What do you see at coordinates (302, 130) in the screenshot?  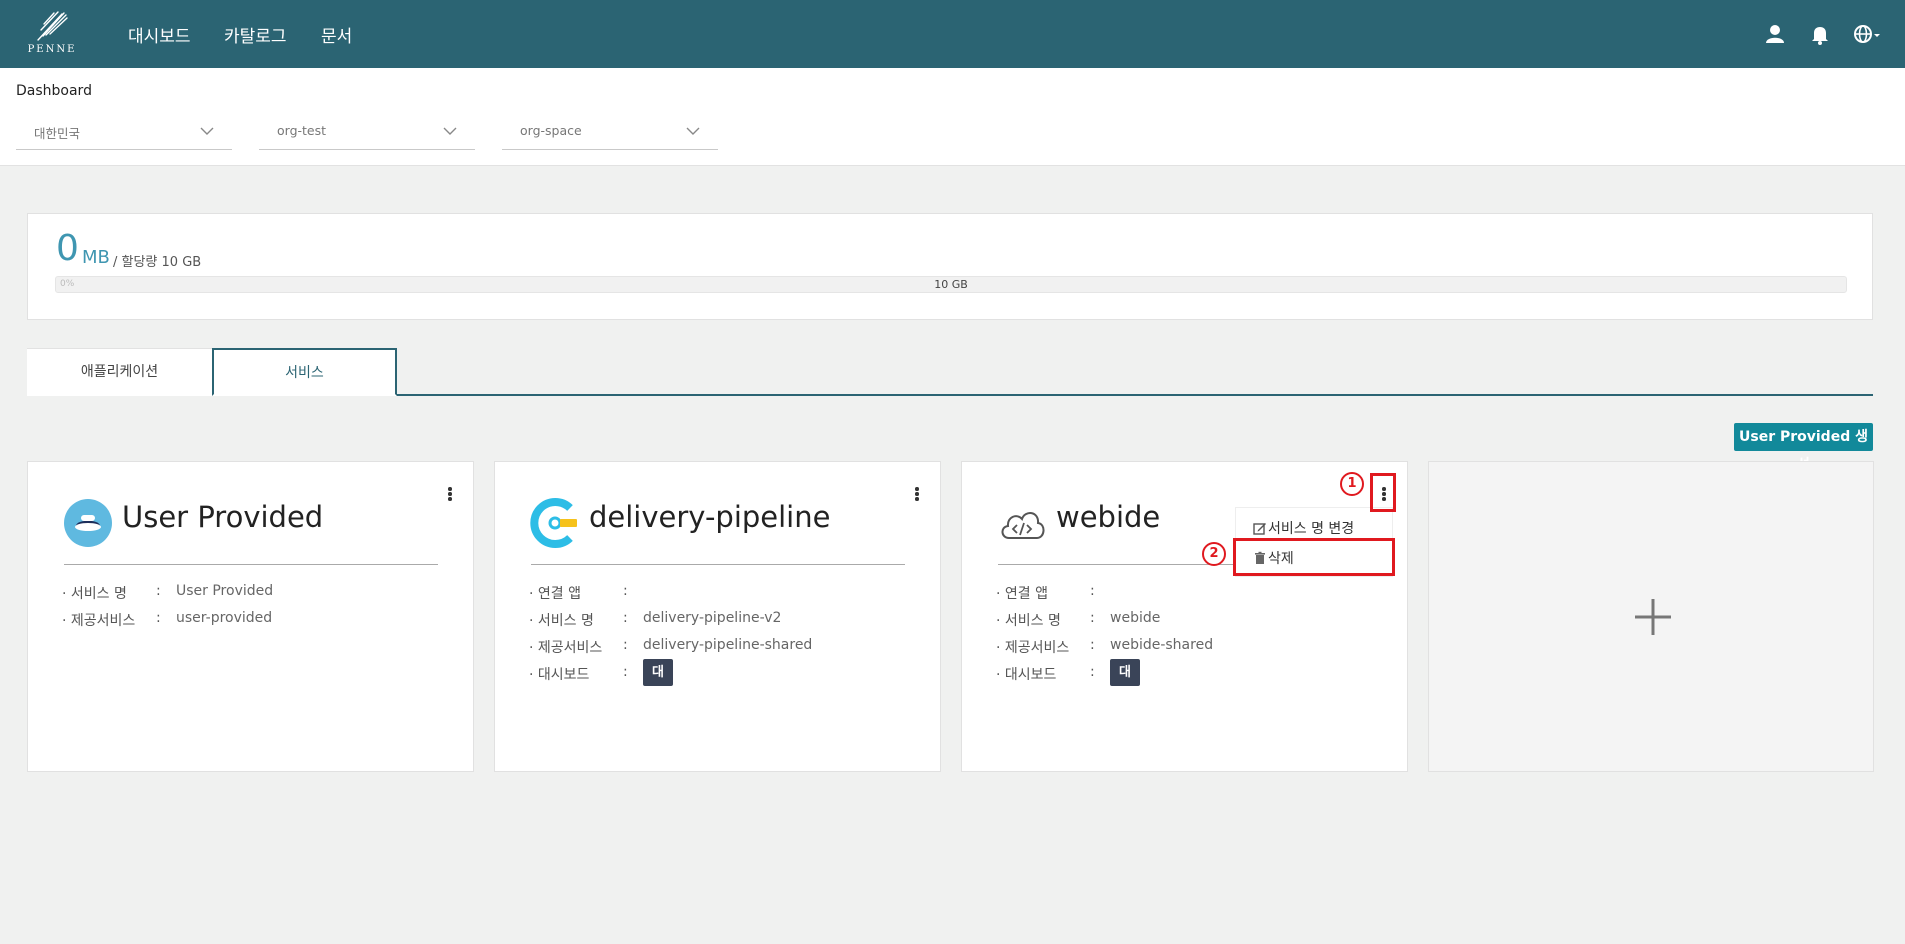 I see `org-select-value: org-test` at bounding box center [302, 130].